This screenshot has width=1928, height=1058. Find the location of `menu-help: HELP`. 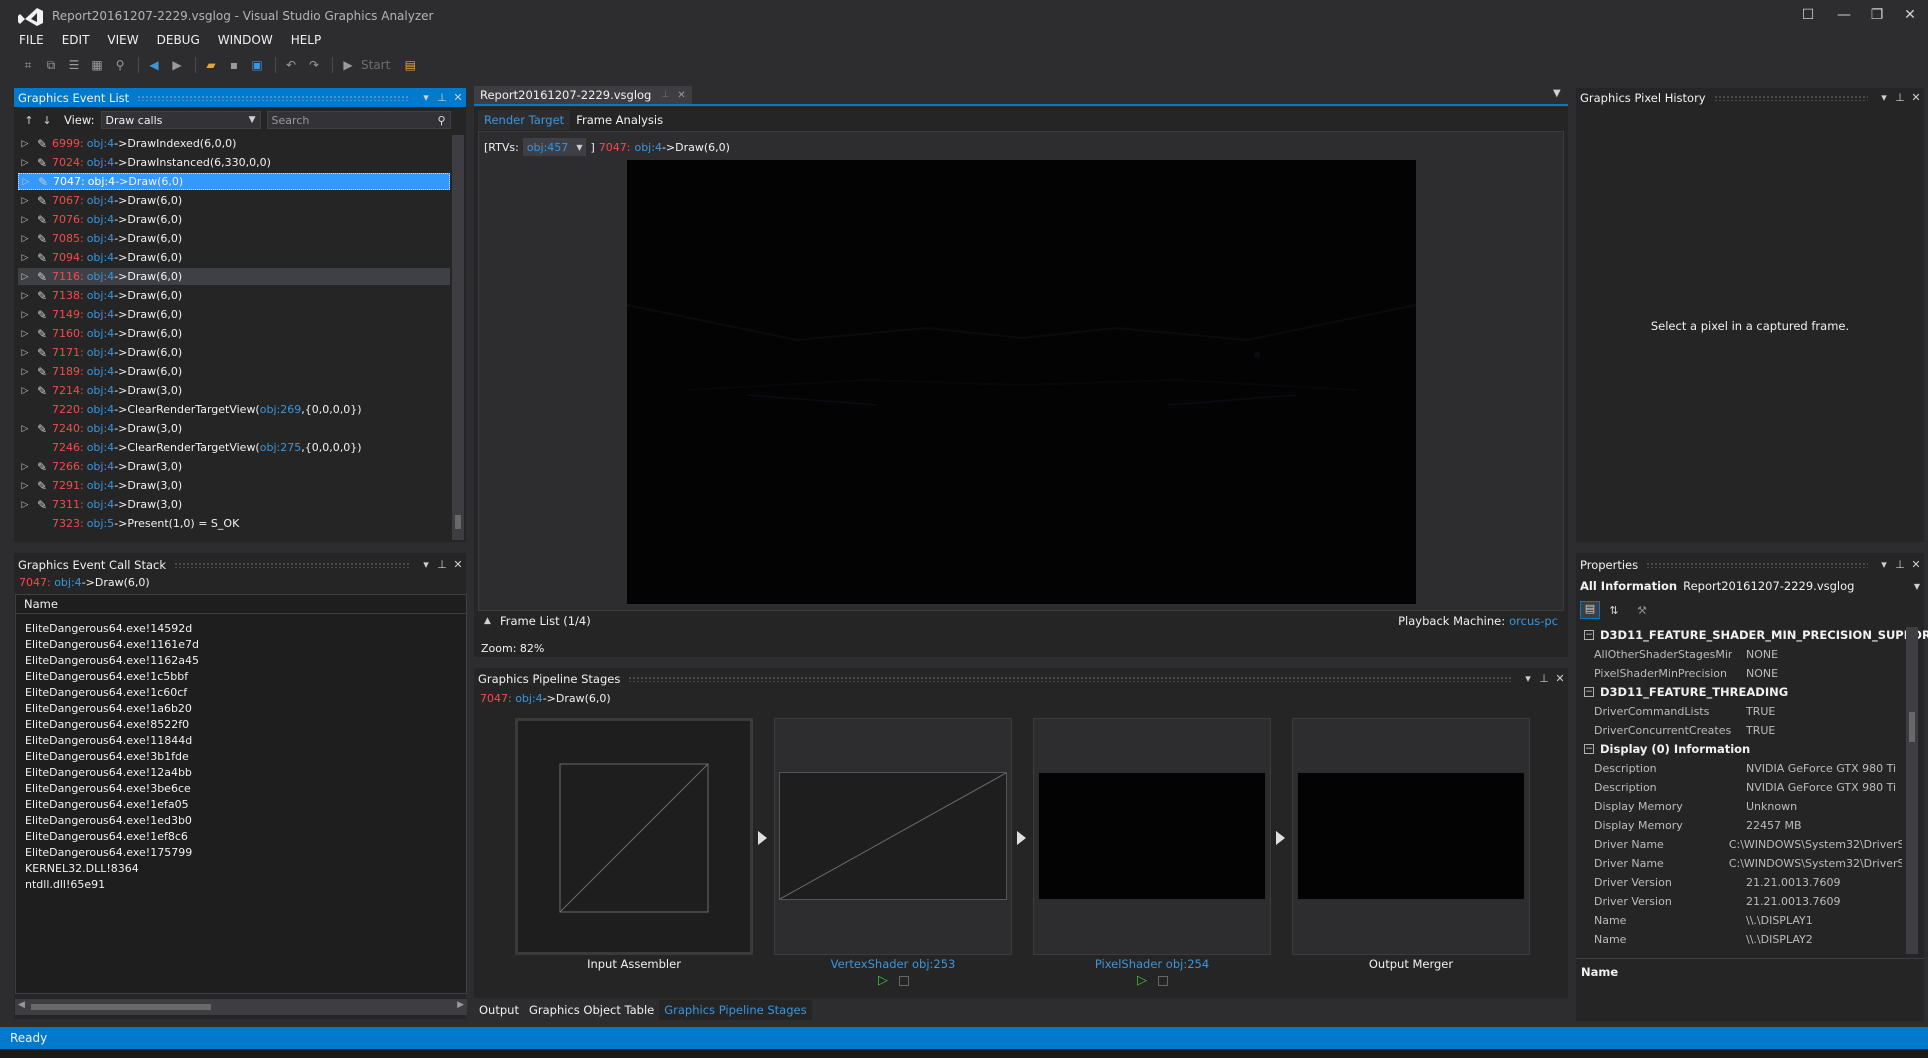

menu-help: HELP is located at coordinates (306, 40).